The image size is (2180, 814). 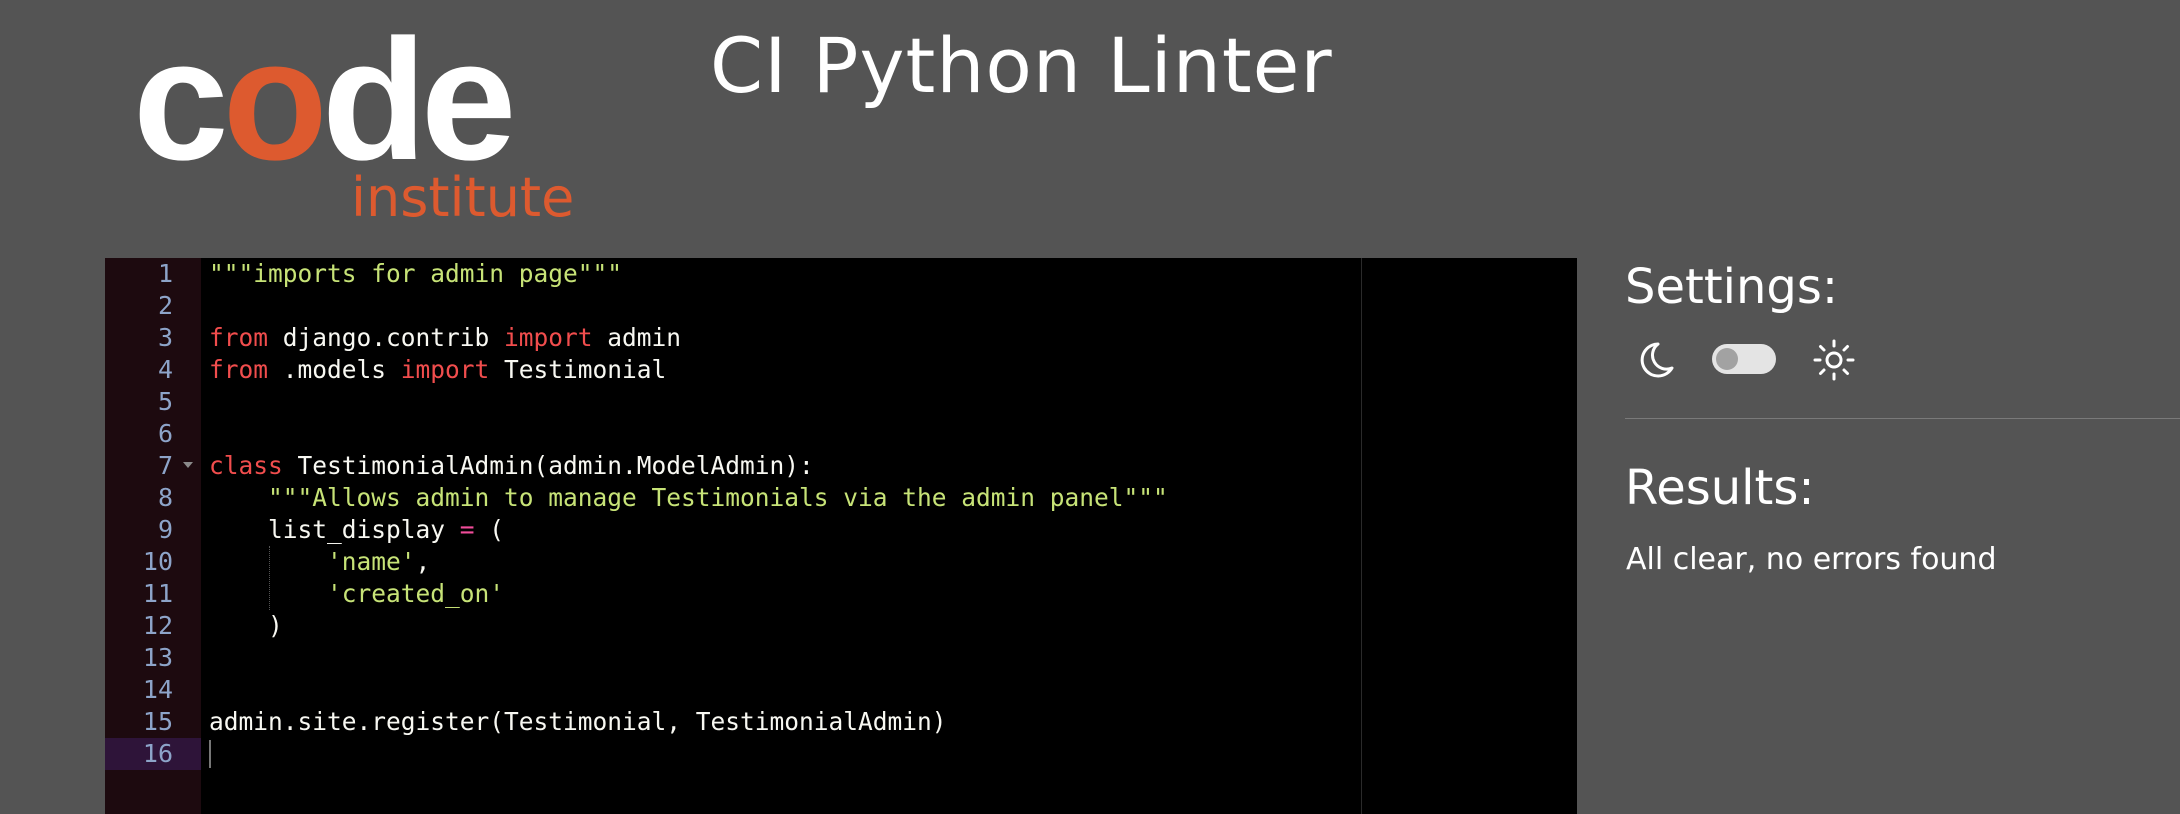 What do you see at coordinates (1727, 359) in the screenshot?
I see `toggle-knob` at bounding box center [1727, 359].